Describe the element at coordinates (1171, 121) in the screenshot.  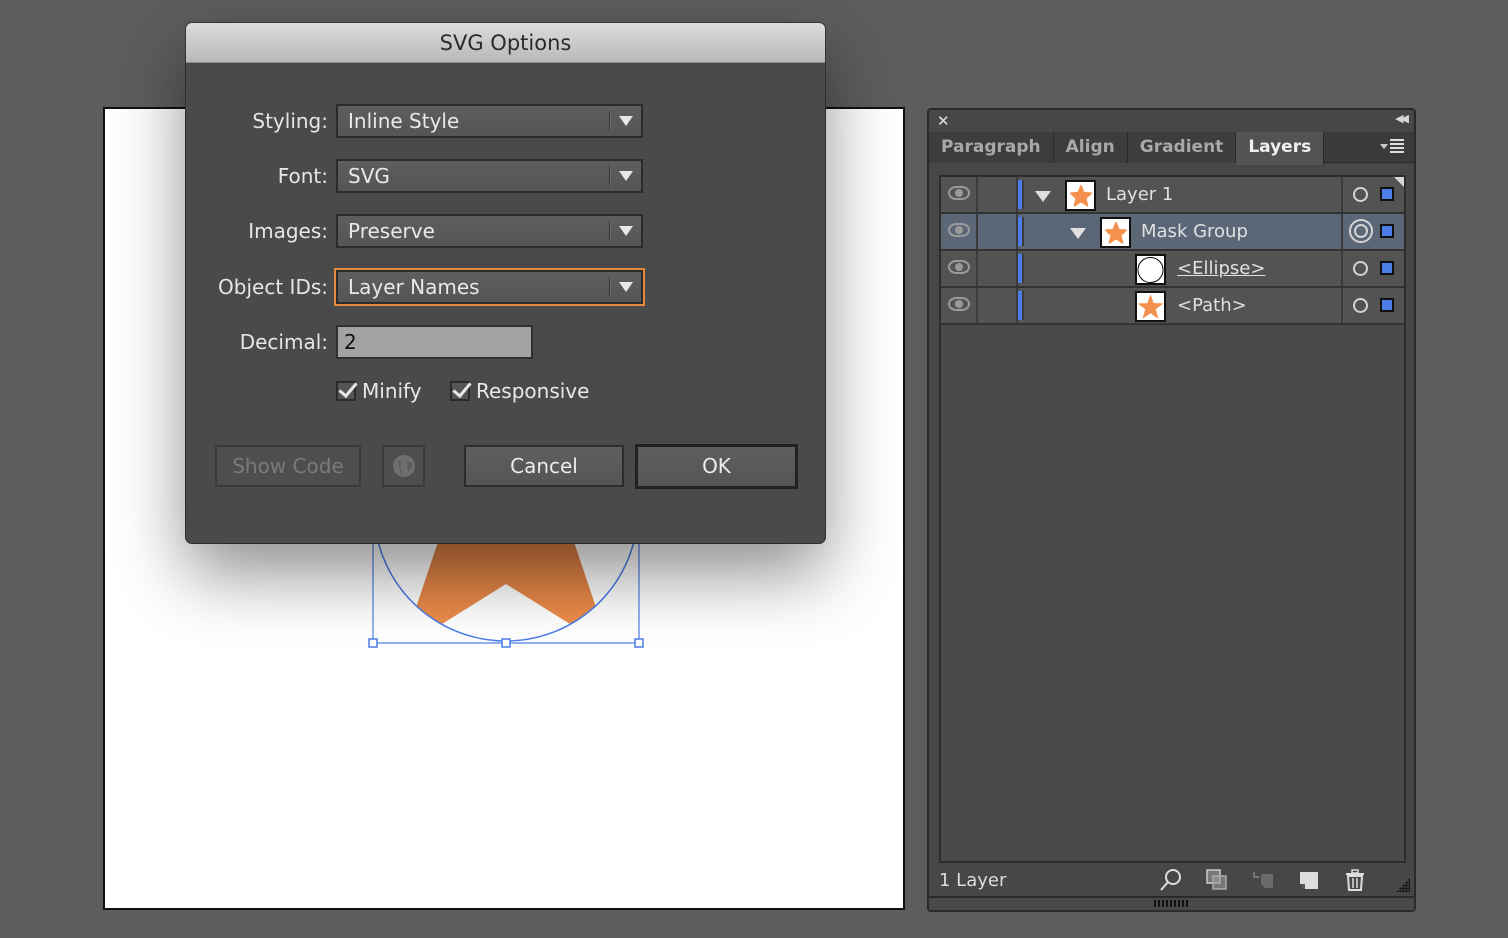
I see `panel-header: ✕ ◀◀` at that location.